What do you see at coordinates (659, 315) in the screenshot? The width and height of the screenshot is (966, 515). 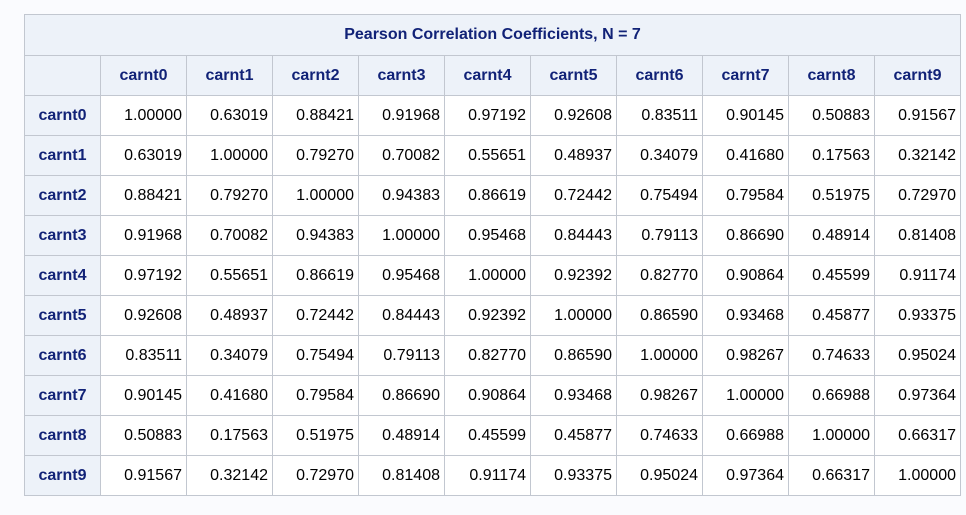 I see `correlation-cell: 0.86590` at bounding box center [659, 315].